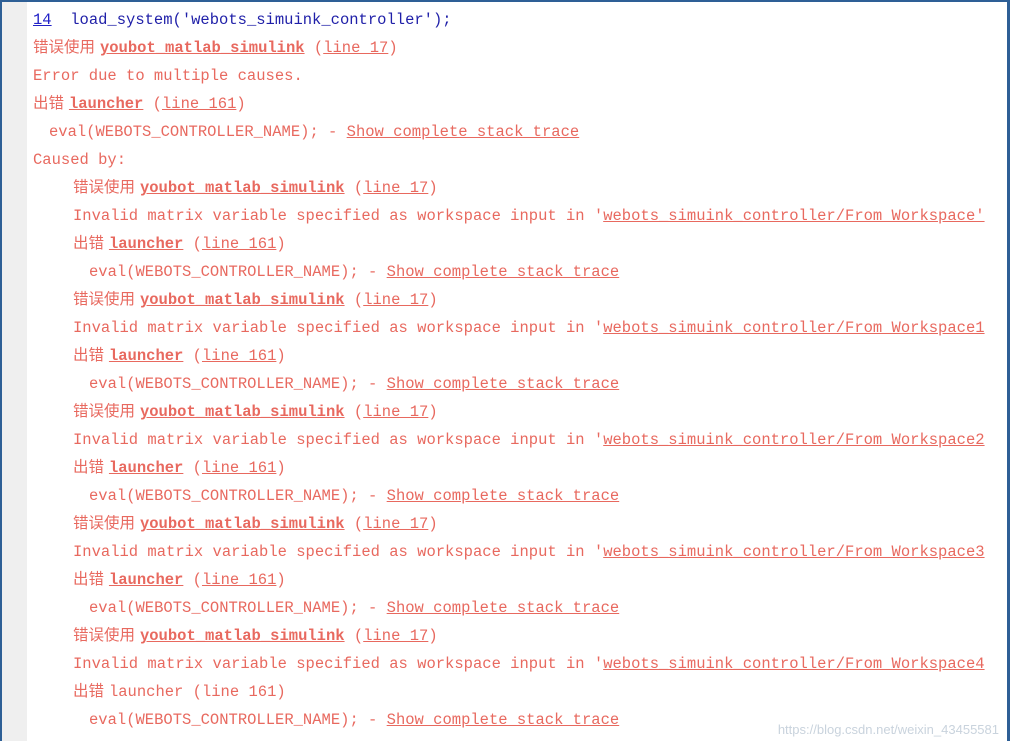 The height and width of the screenshot is (741, 1010). I want to click on console-line: Caused by:, so click(517, 158).